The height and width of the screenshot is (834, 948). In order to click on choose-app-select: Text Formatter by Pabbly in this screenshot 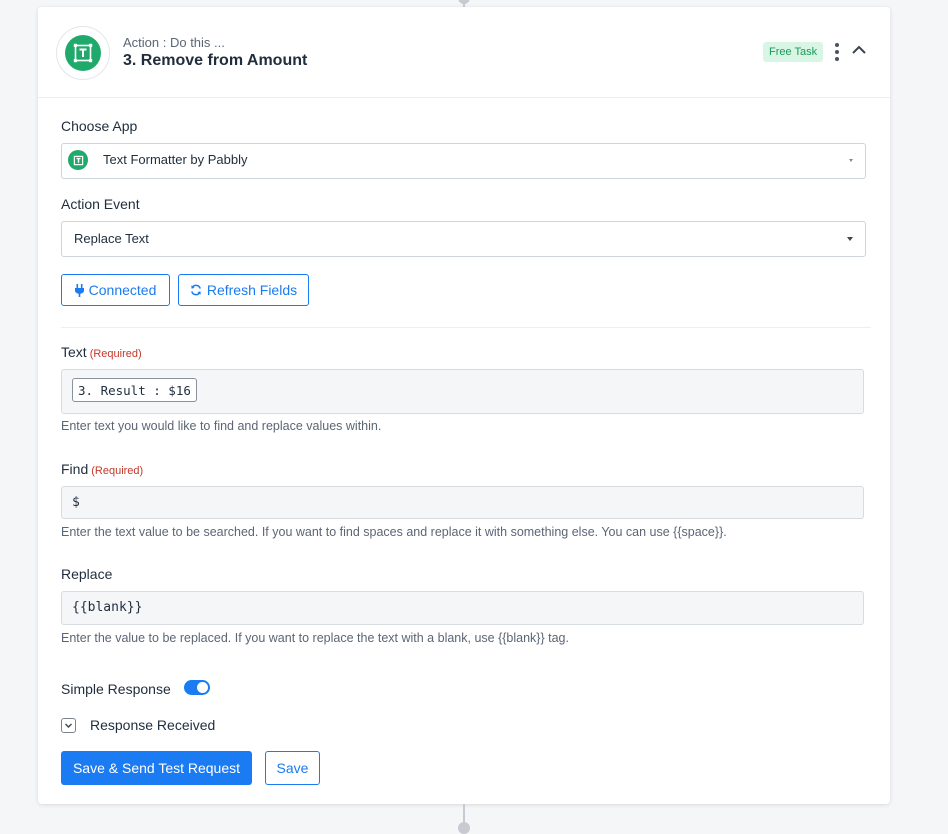, I will do `click(463, 161)`.